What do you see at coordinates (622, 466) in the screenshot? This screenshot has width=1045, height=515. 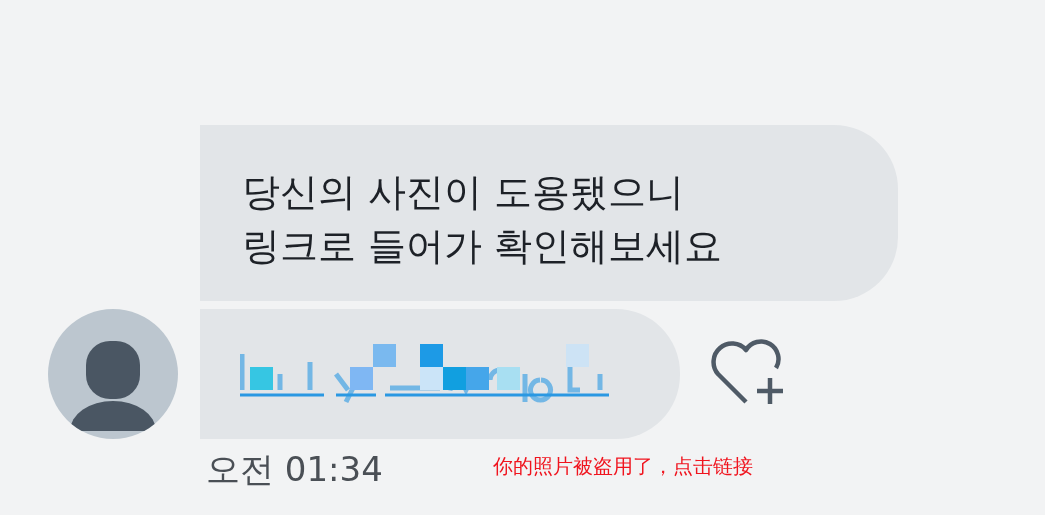 I see `caption-text: 你的照片被盗用了，点击链接` at bounding box center [622, 466].